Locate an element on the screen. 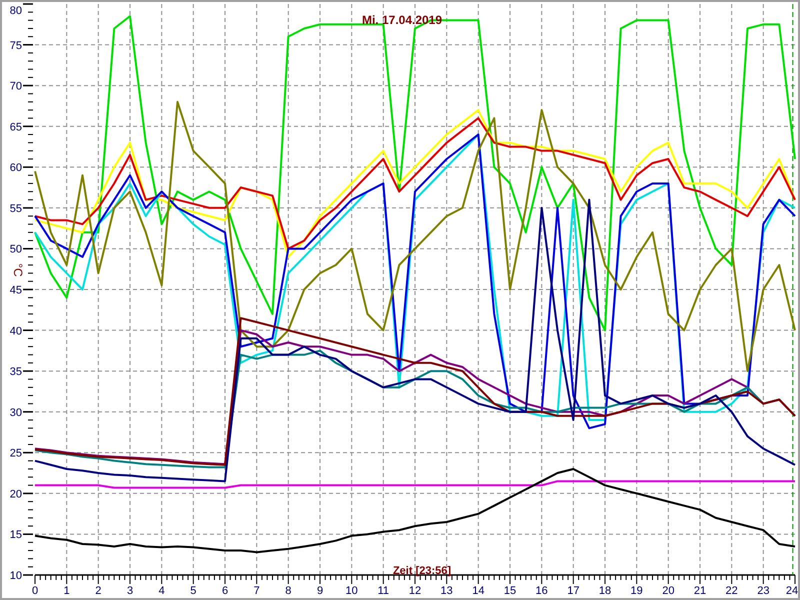  chart-title: Mi. 17.04.2019 is located at coordinates (402, 20).